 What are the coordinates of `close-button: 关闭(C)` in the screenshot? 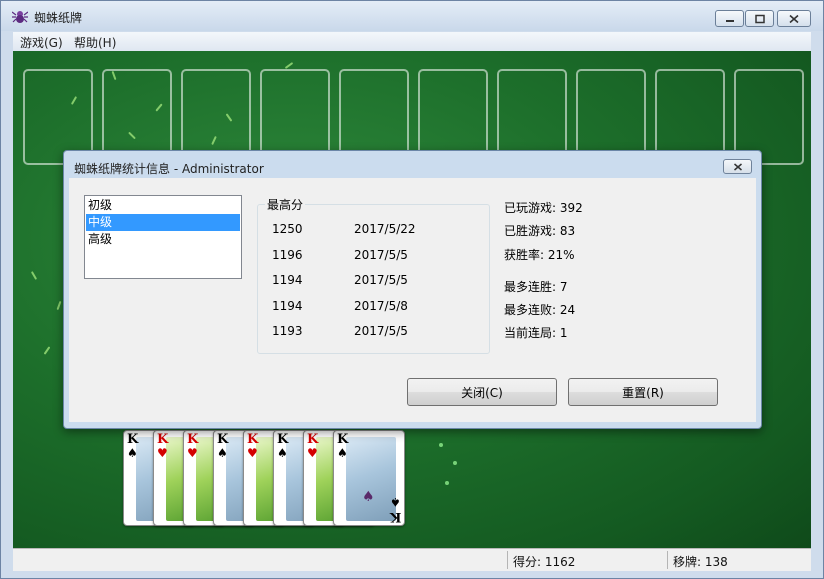 It's located at (482, 392).